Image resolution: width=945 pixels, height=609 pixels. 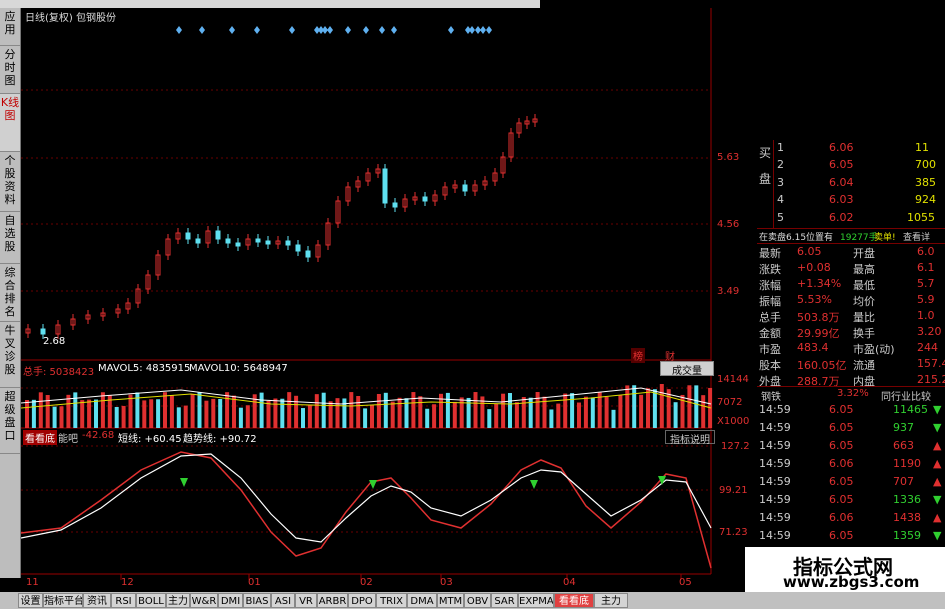 I want to click on tick-price: 6.06, so click(x=841, y=463).